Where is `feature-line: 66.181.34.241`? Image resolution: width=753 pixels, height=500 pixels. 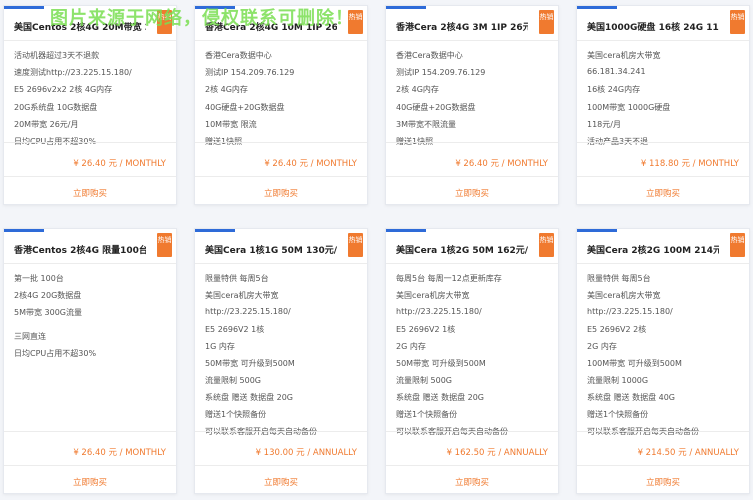
feature-line: 66.181.34.241 is located at coordinates (616, 72).